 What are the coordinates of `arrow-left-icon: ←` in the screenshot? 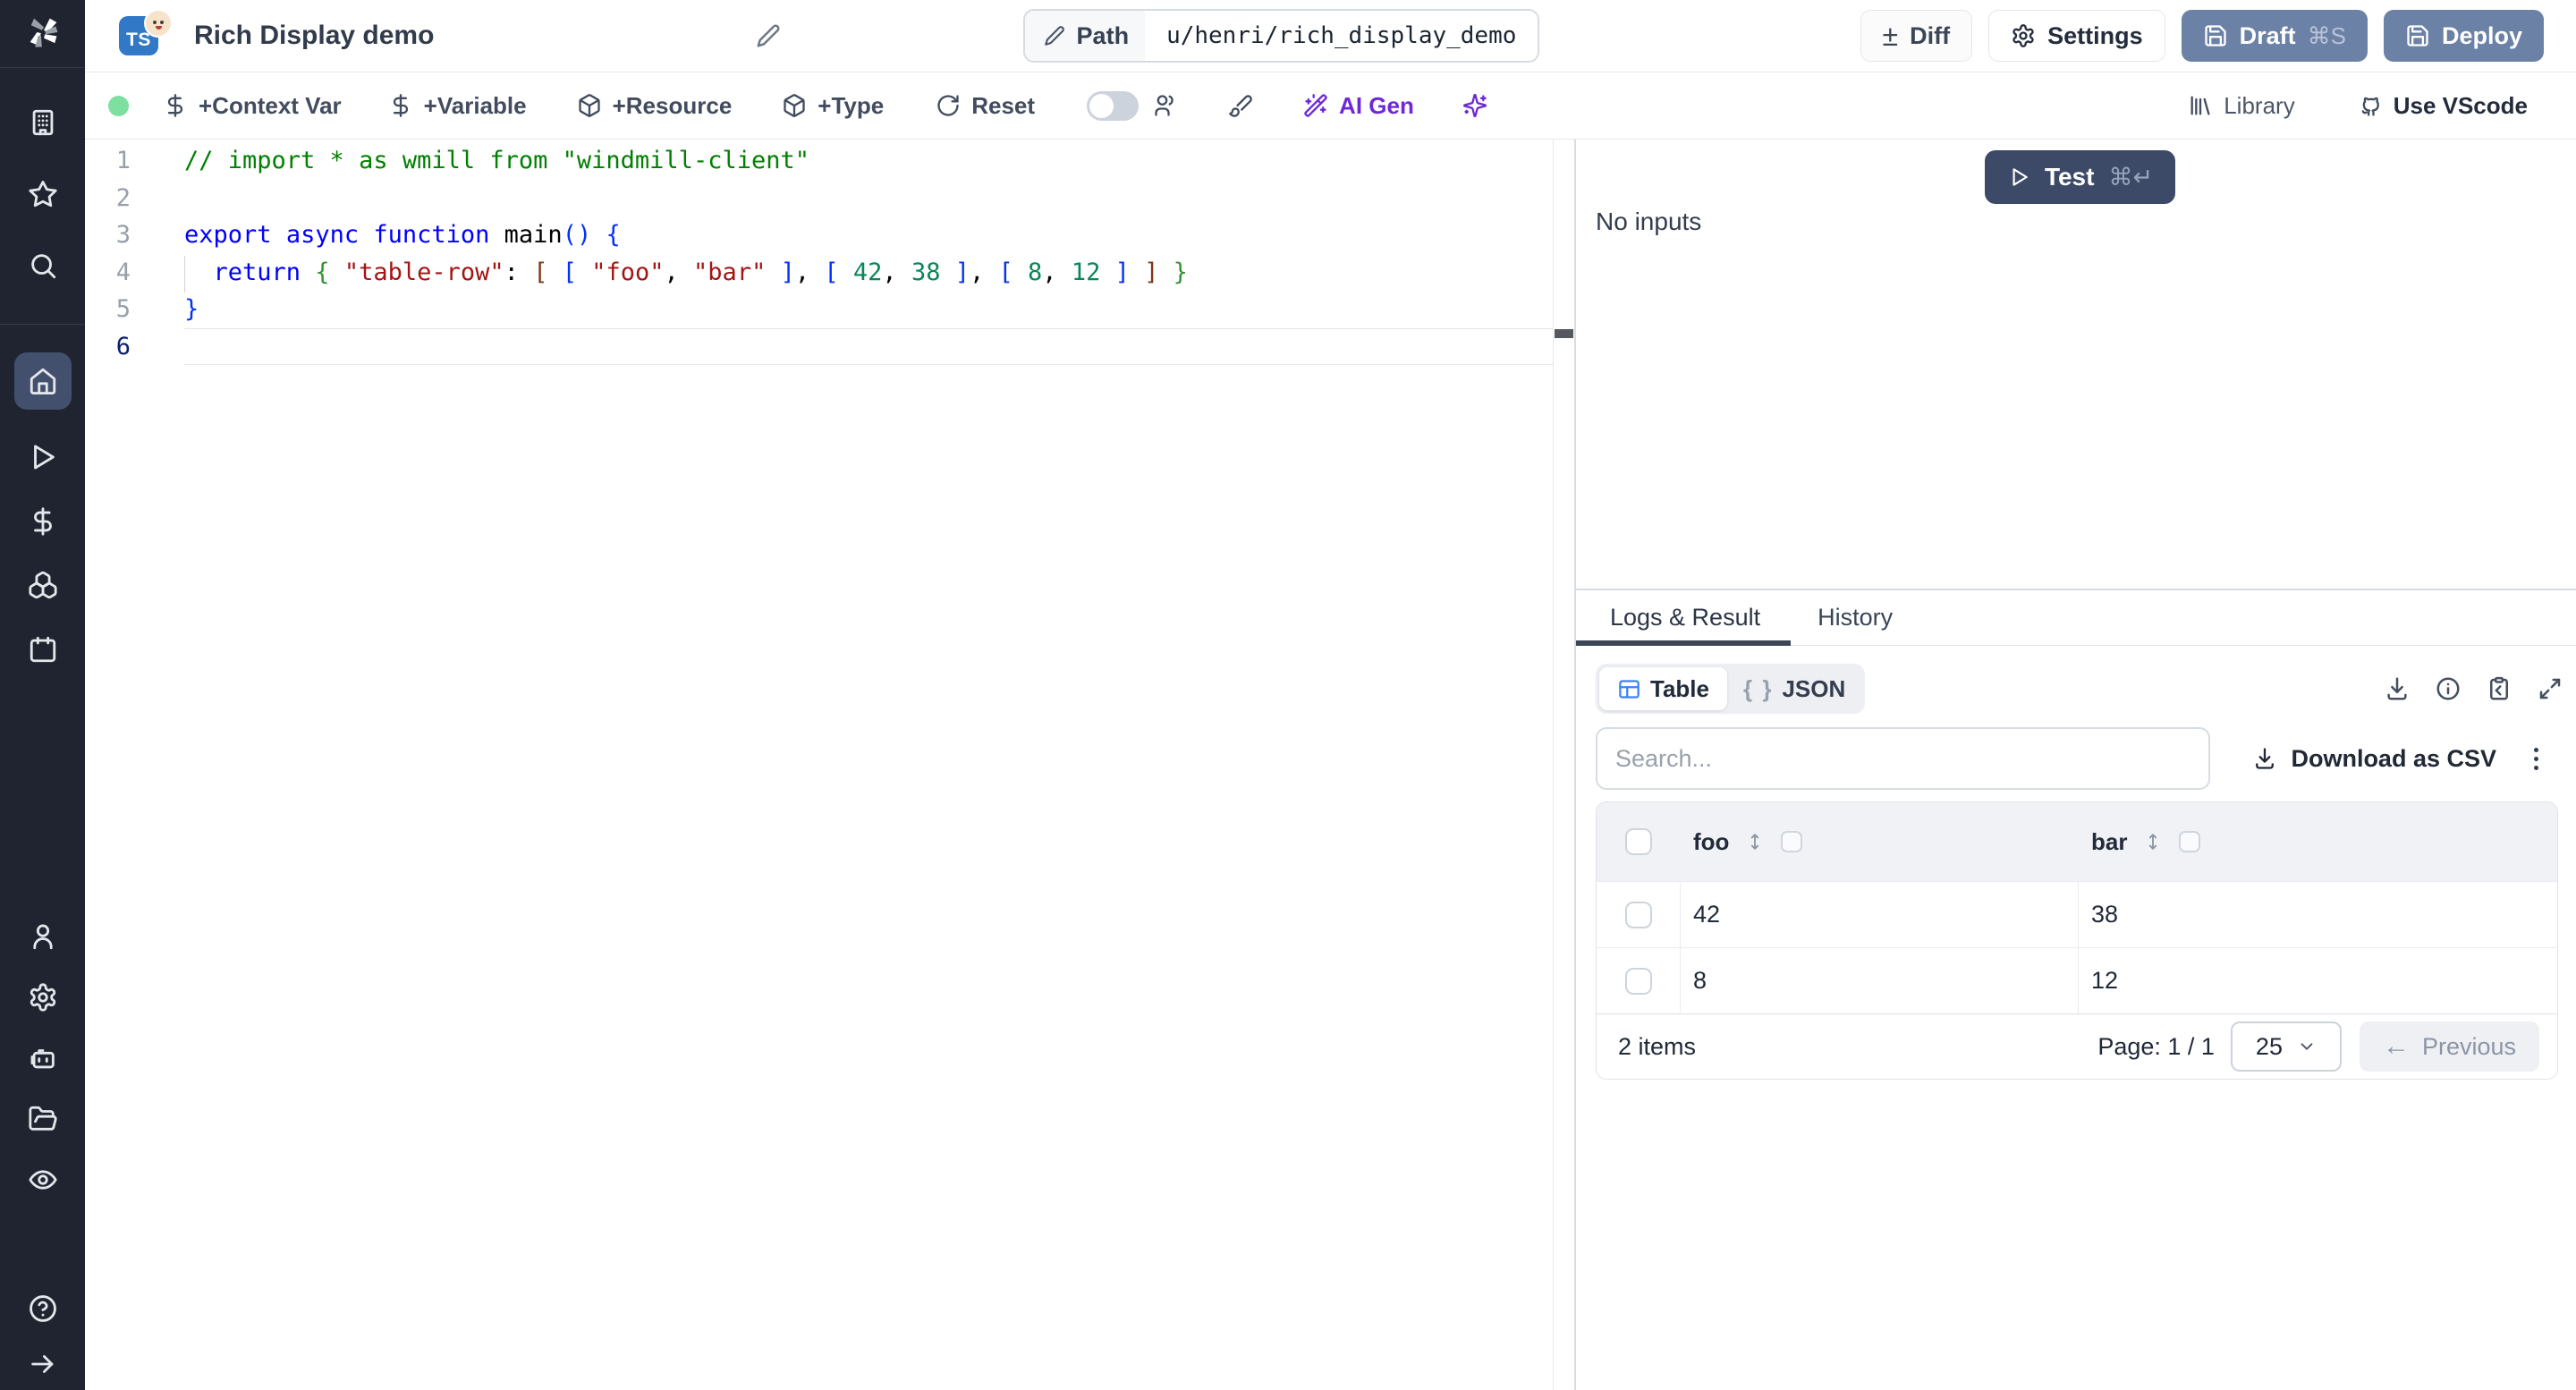 It's located at (2396, 1046).